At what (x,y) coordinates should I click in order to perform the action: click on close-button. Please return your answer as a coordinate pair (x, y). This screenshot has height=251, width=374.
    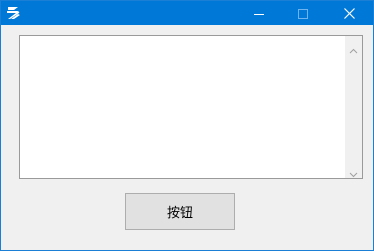
    Looking at the image, I should click on (349, 13).